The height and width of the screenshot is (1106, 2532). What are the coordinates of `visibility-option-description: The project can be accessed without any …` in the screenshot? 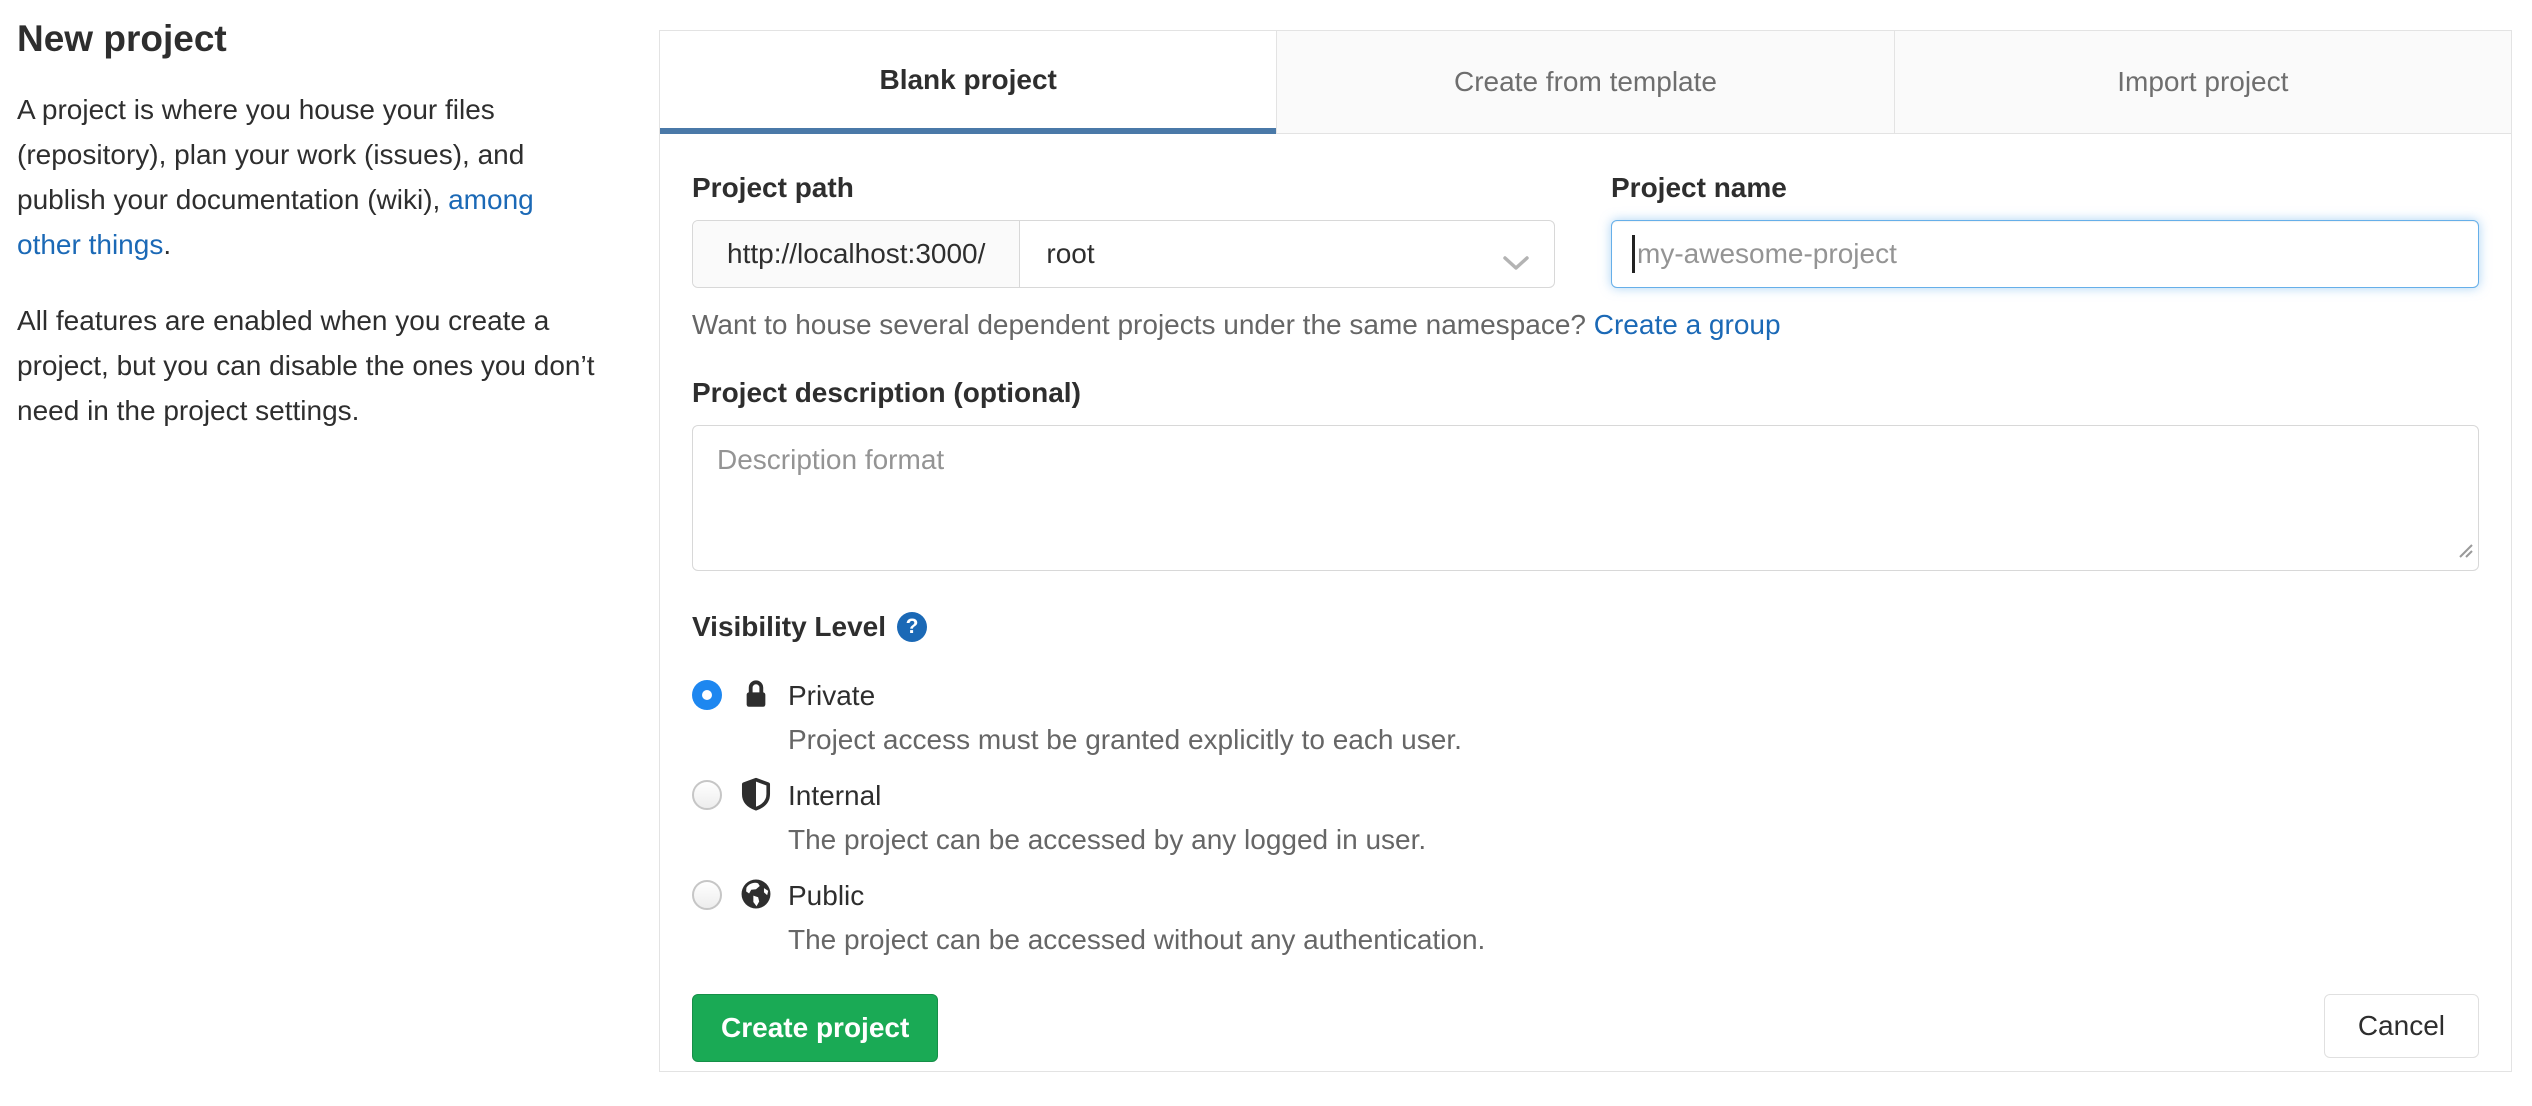 It's located at (1137, 939).